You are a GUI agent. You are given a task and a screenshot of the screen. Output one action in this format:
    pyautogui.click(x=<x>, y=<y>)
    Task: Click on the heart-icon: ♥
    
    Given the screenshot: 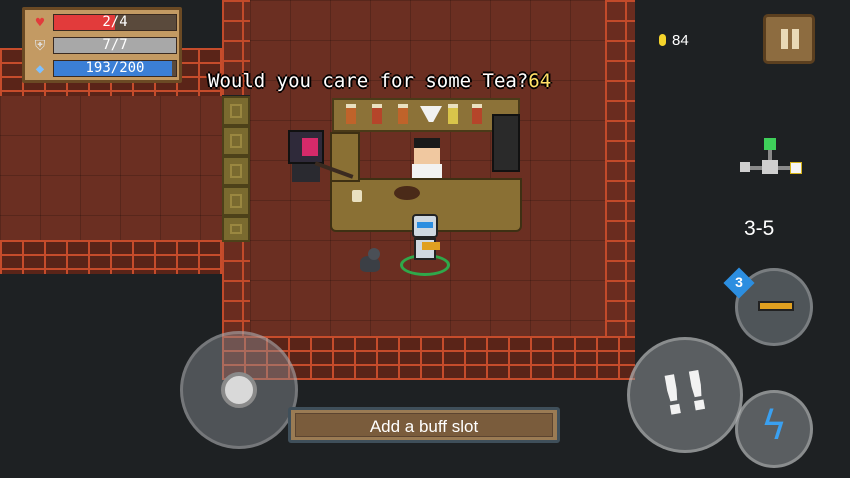 What is the action you would take?
    pyautogui.click(x=40, y=23)
    